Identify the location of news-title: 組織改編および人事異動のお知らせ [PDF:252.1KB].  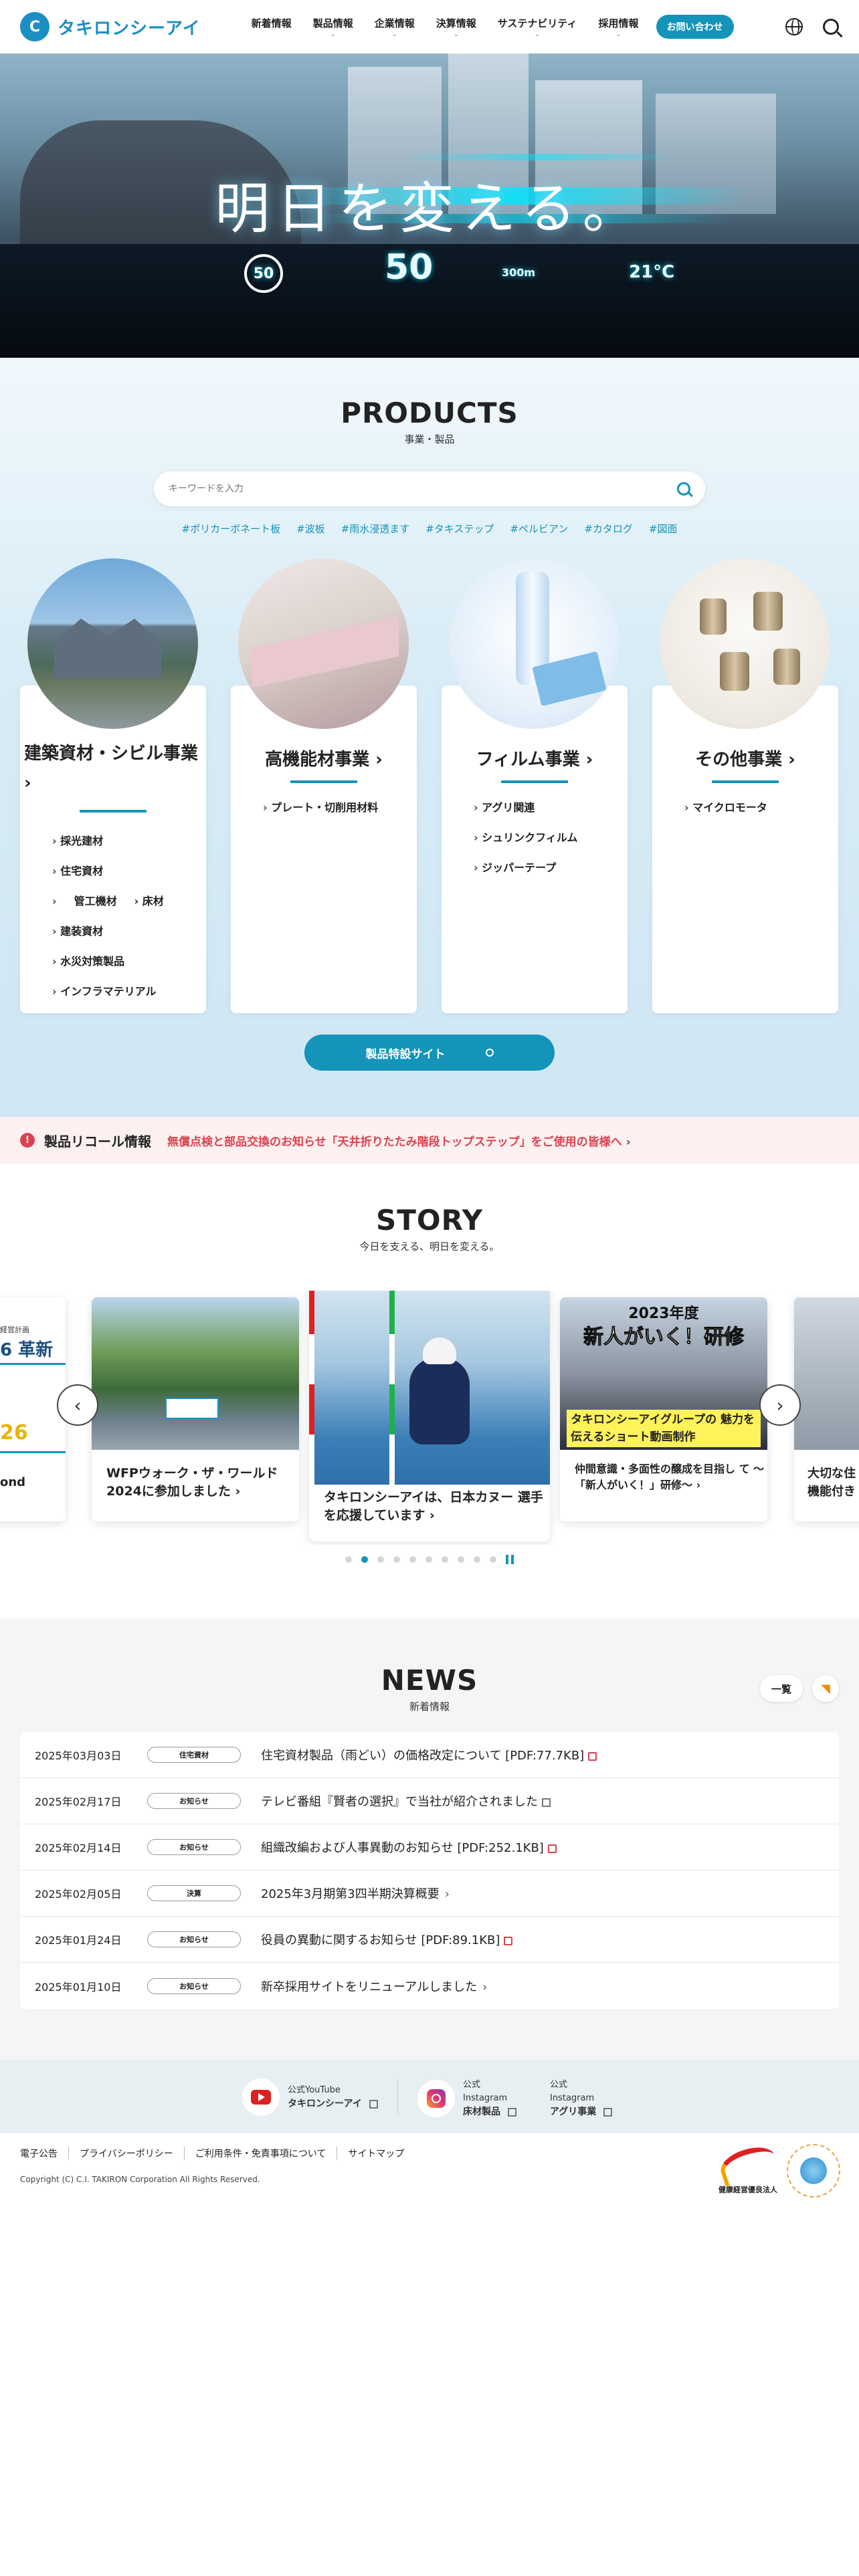
(409, 1847).